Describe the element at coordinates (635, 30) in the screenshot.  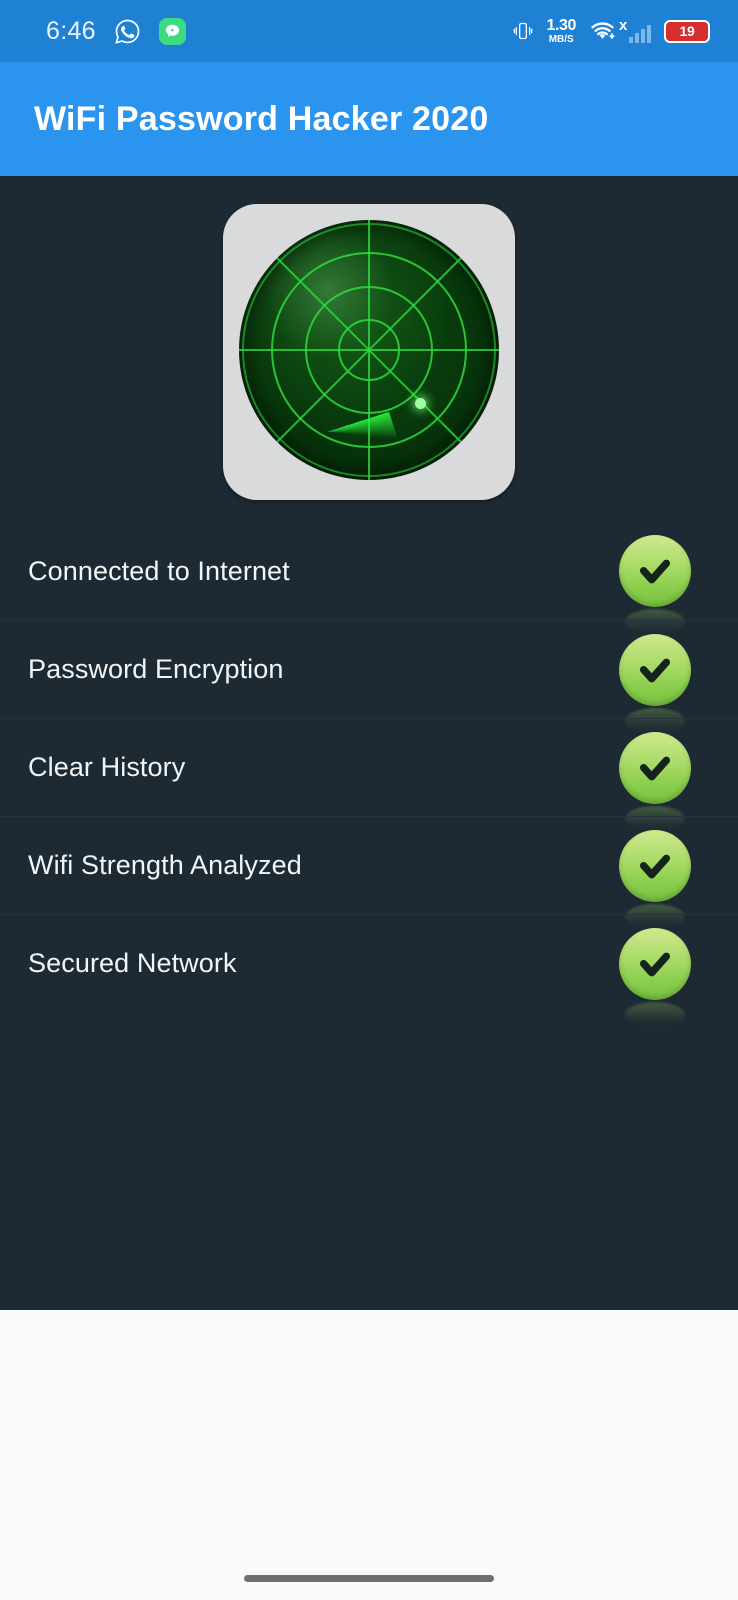
I see `cellular-signal-icon: x` at that location.